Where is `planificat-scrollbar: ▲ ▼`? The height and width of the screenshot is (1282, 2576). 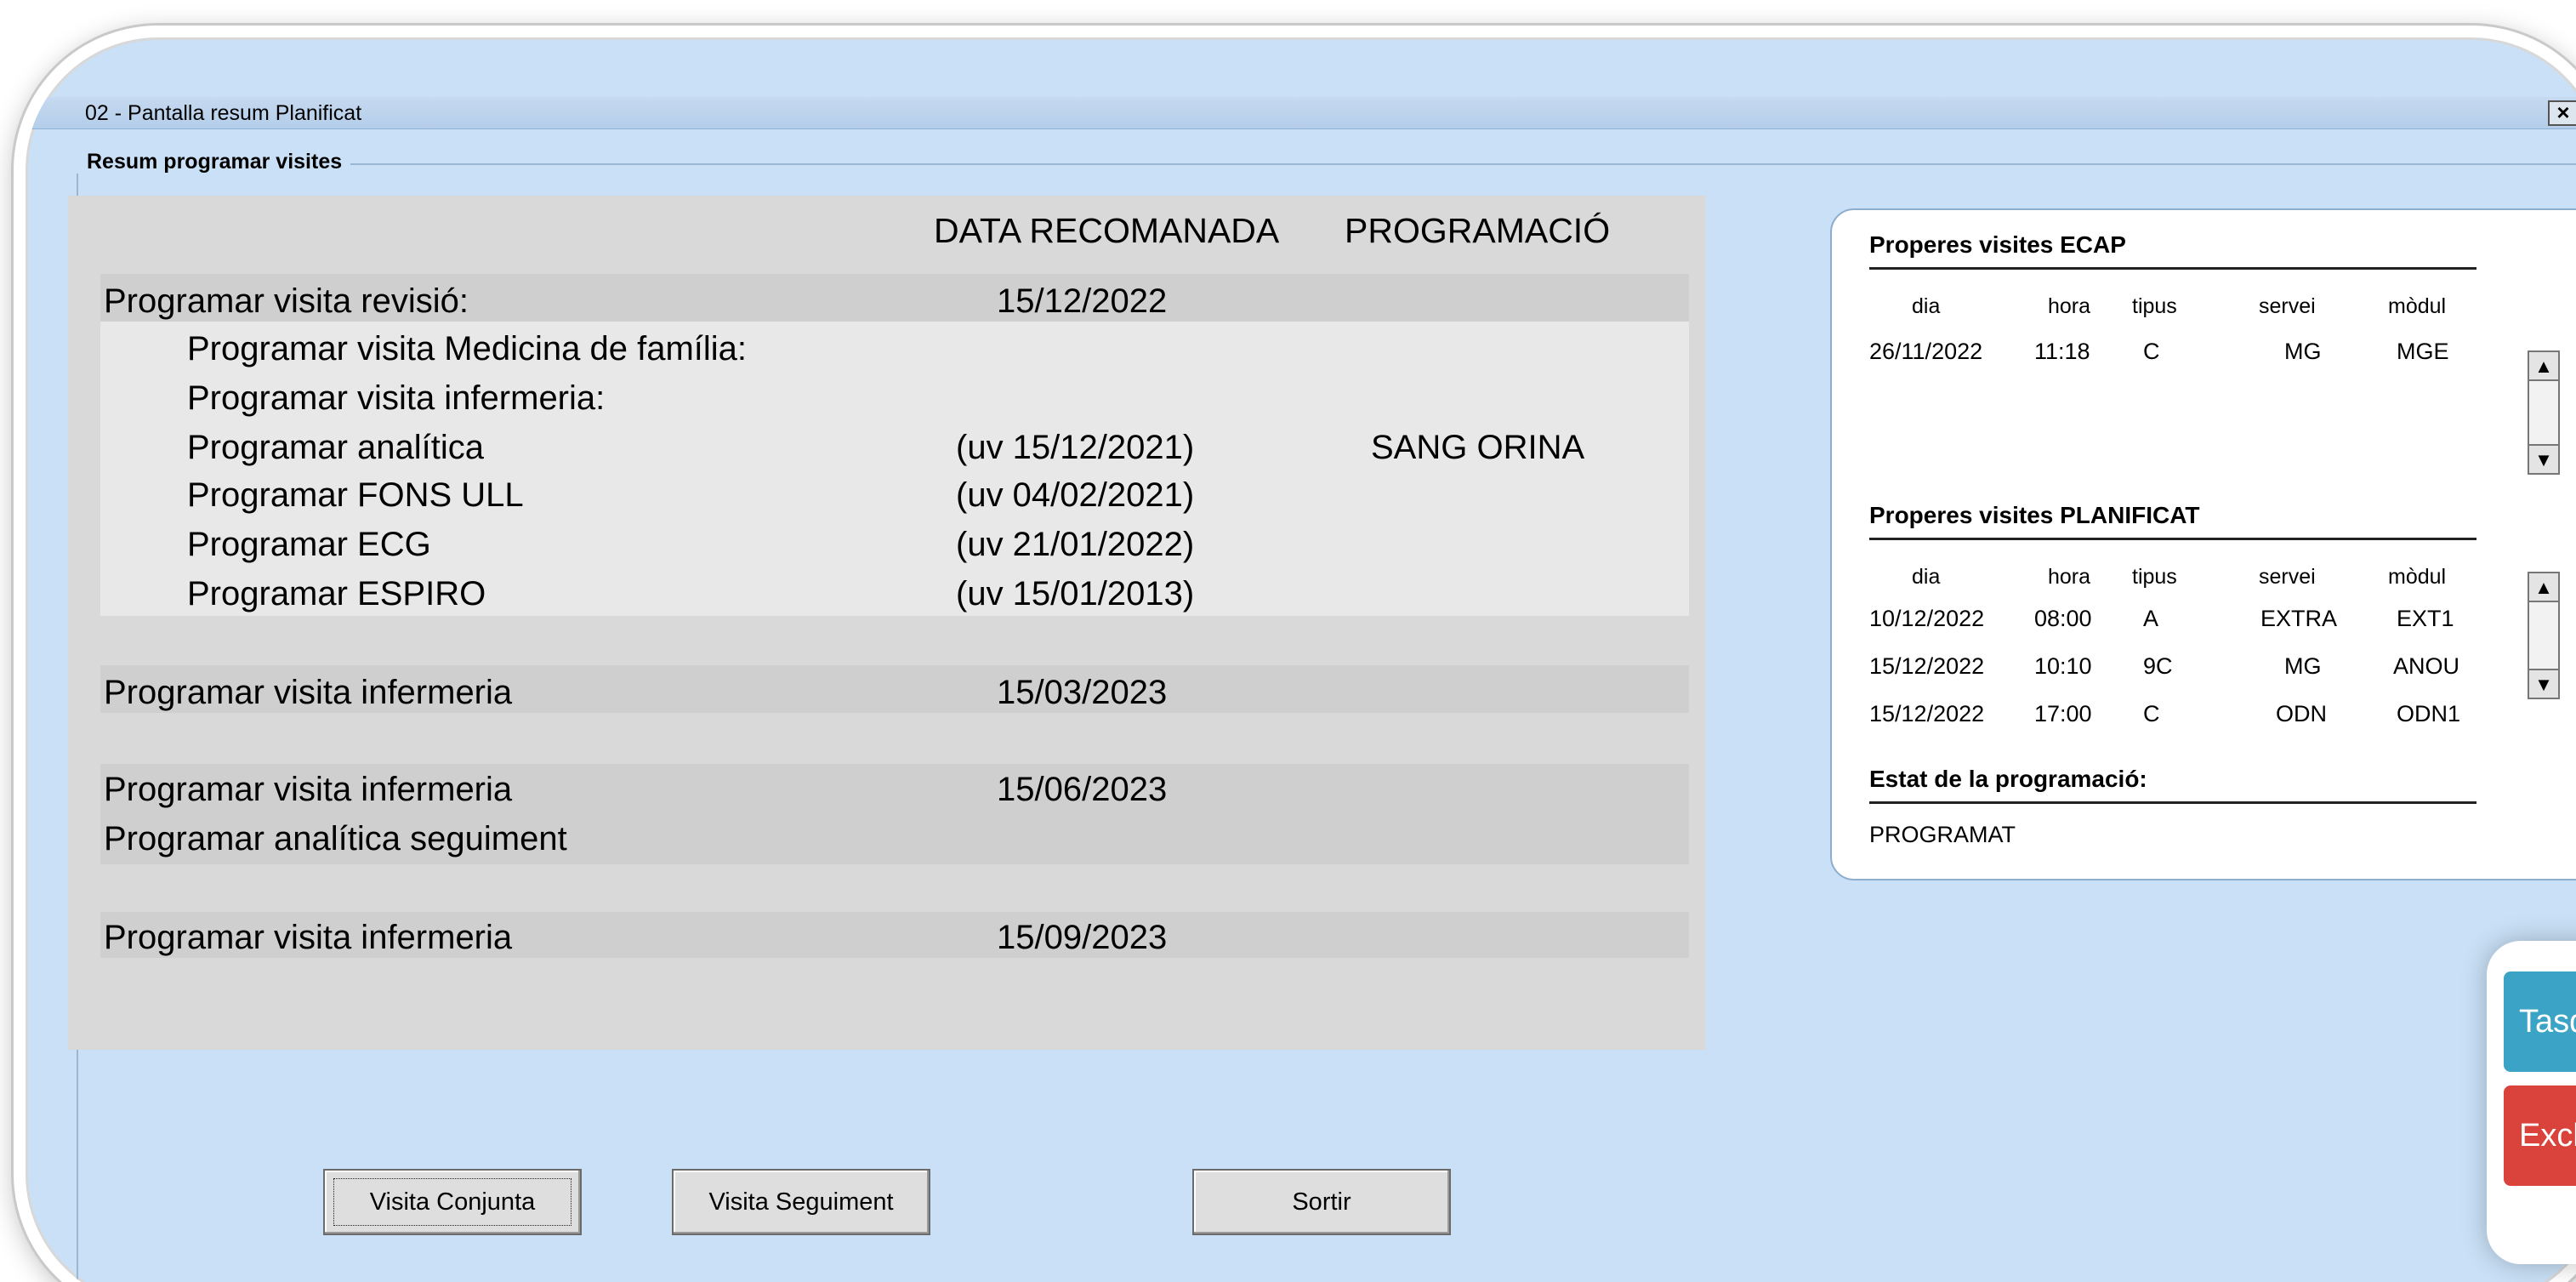 planificat-scrollbar: ▲ ▼ is located at coordinates (2544, 635).